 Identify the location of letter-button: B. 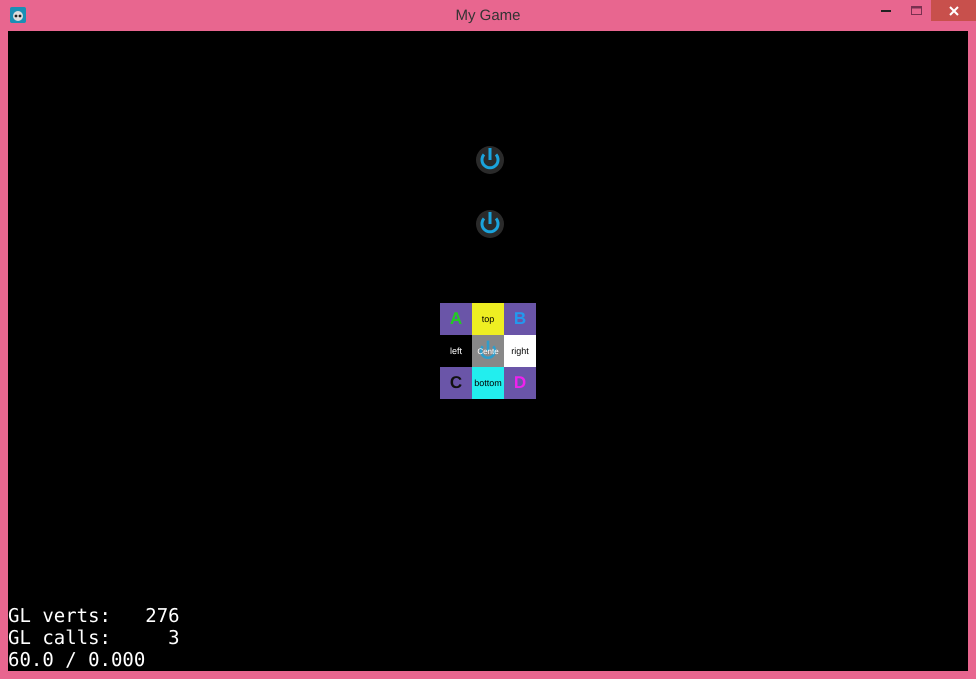
(520, 319).